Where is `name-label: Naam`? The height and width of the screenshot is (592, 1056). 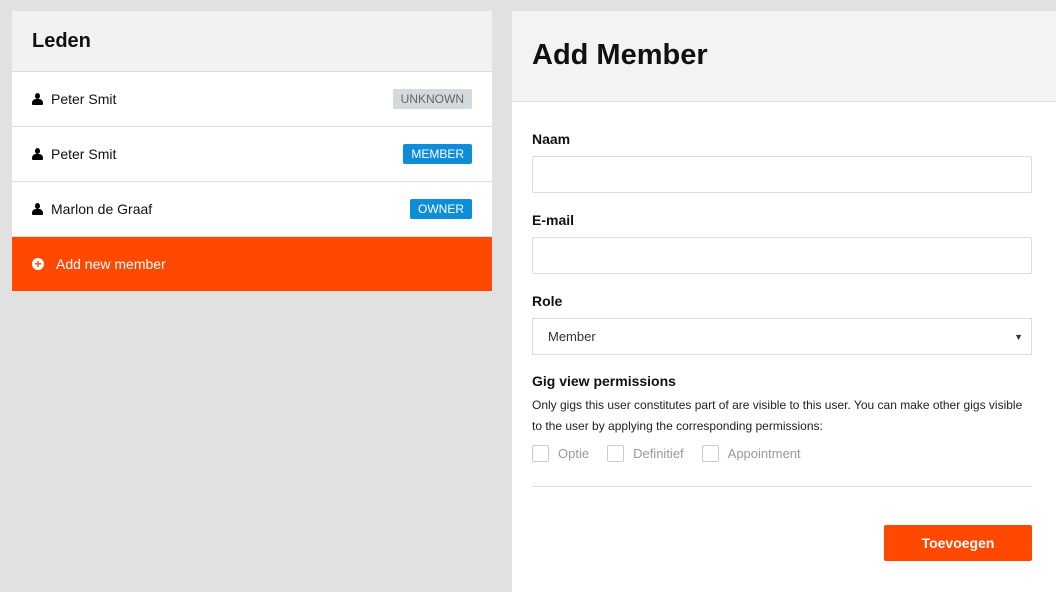 name-label: Naam is located at coordinates (551, 139).